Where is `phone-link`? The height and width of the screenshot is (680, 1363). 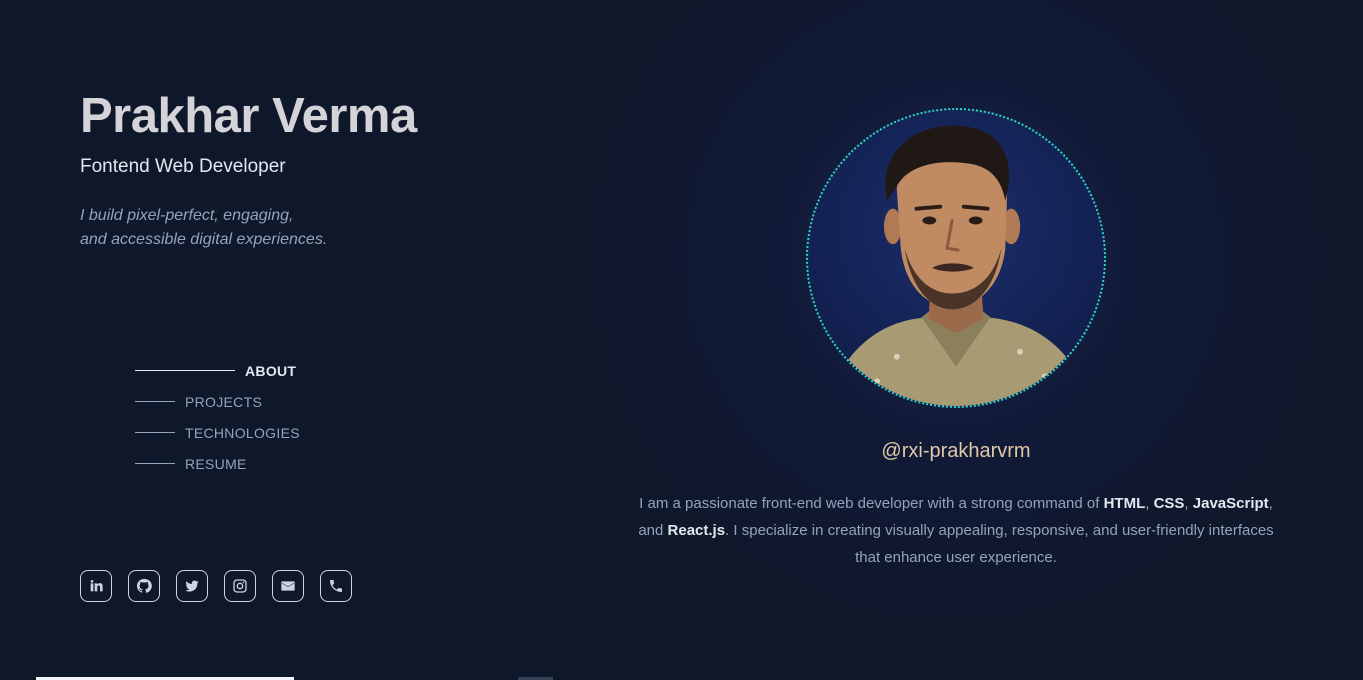
phone-link is located at coordinates (336, 586).